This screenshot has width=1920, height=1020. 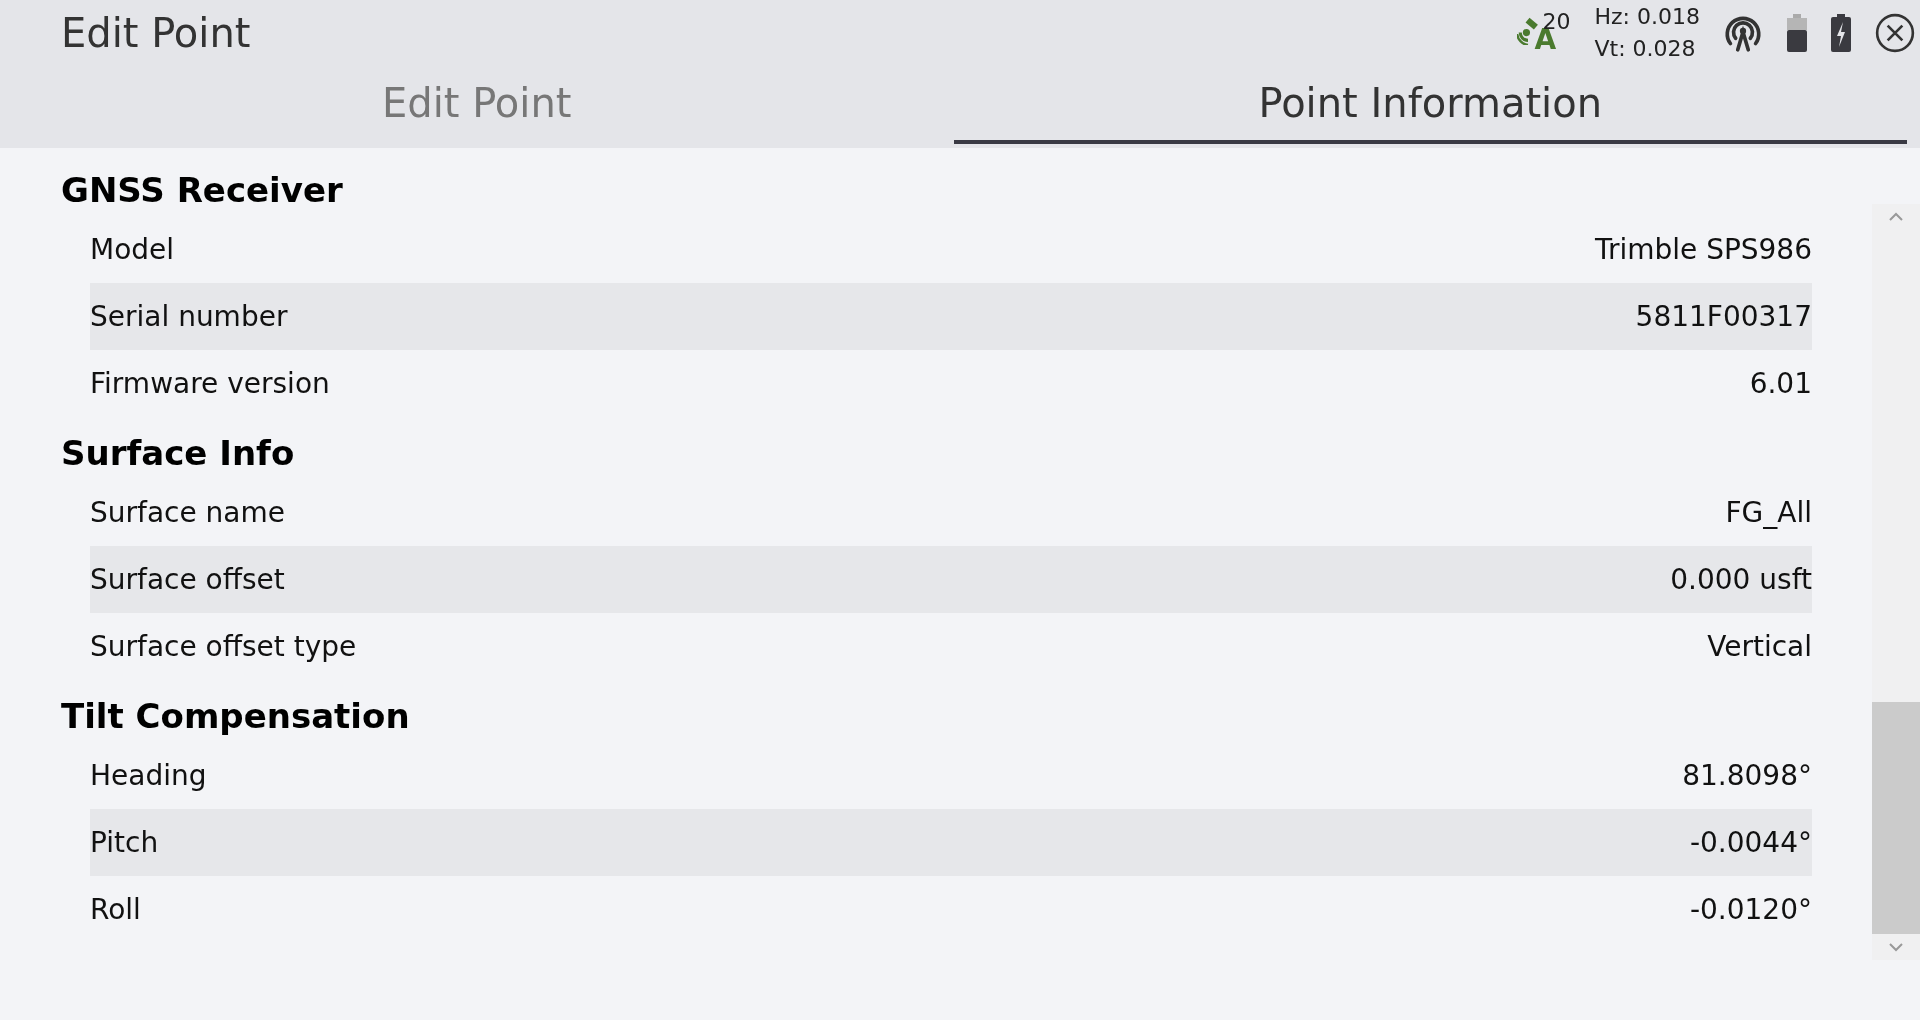 What do you see at coordinates (202, 190) in the screenshot?
I see `section-heading: GNSS Receiver` at bounding box center [202, 190].